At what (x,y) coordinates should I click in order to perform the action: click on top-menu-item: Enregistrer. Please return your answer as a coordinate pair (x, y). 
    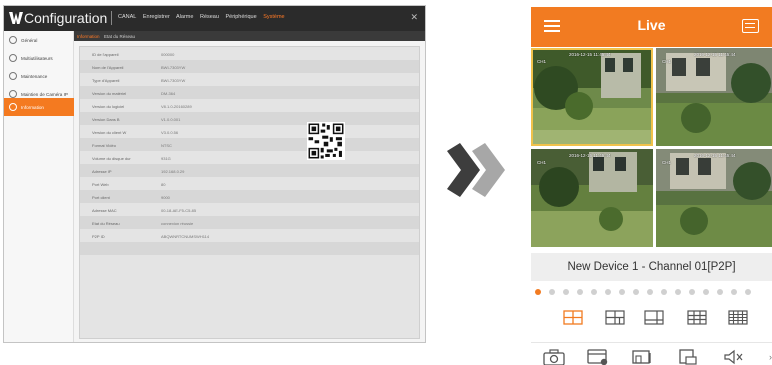
    Looking at the image, I should click on (156, 17).